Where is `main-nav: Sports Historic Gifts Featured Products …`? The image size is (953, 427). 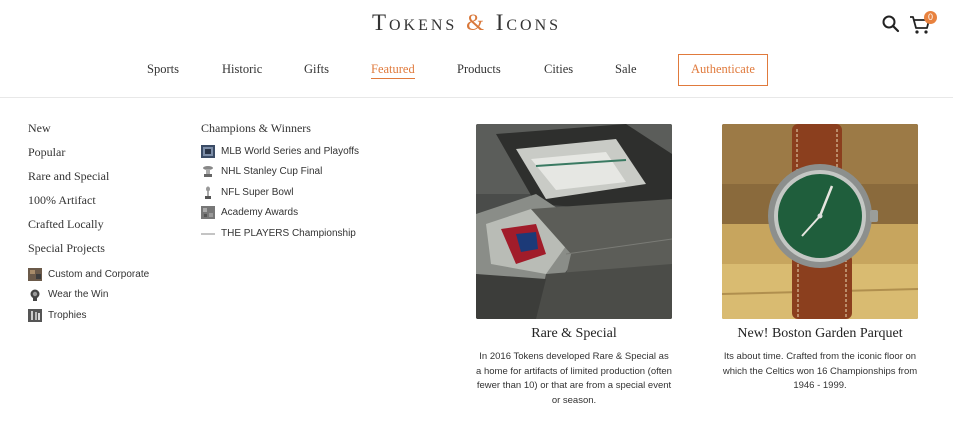 main-nav: Sports Historic Gifts Featured Products … is located at coordinates (476, 70).